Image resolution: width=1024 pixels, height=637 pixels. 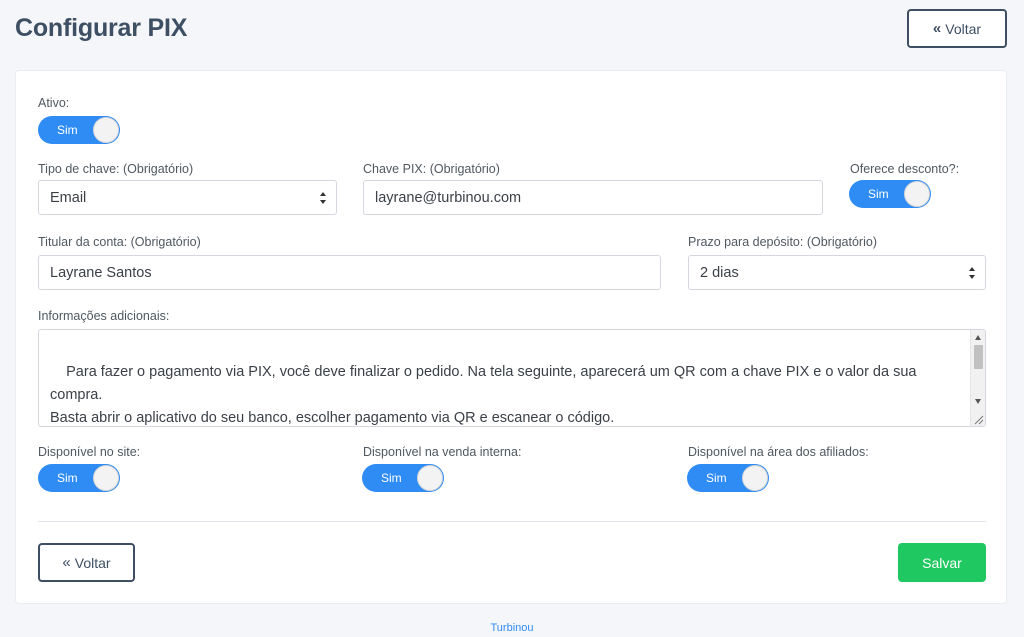 I want to click on back-button-top: « Voltar, so click(x=957, y=28).